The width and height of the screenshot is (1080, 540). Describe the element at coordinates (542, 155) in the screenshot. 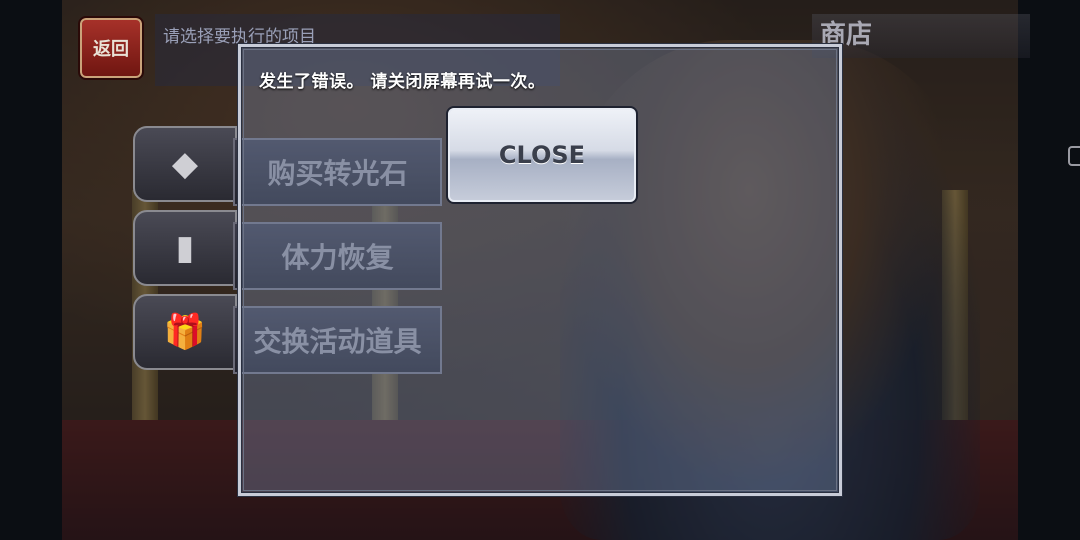

I see `close-button: CLOSE` at that location.